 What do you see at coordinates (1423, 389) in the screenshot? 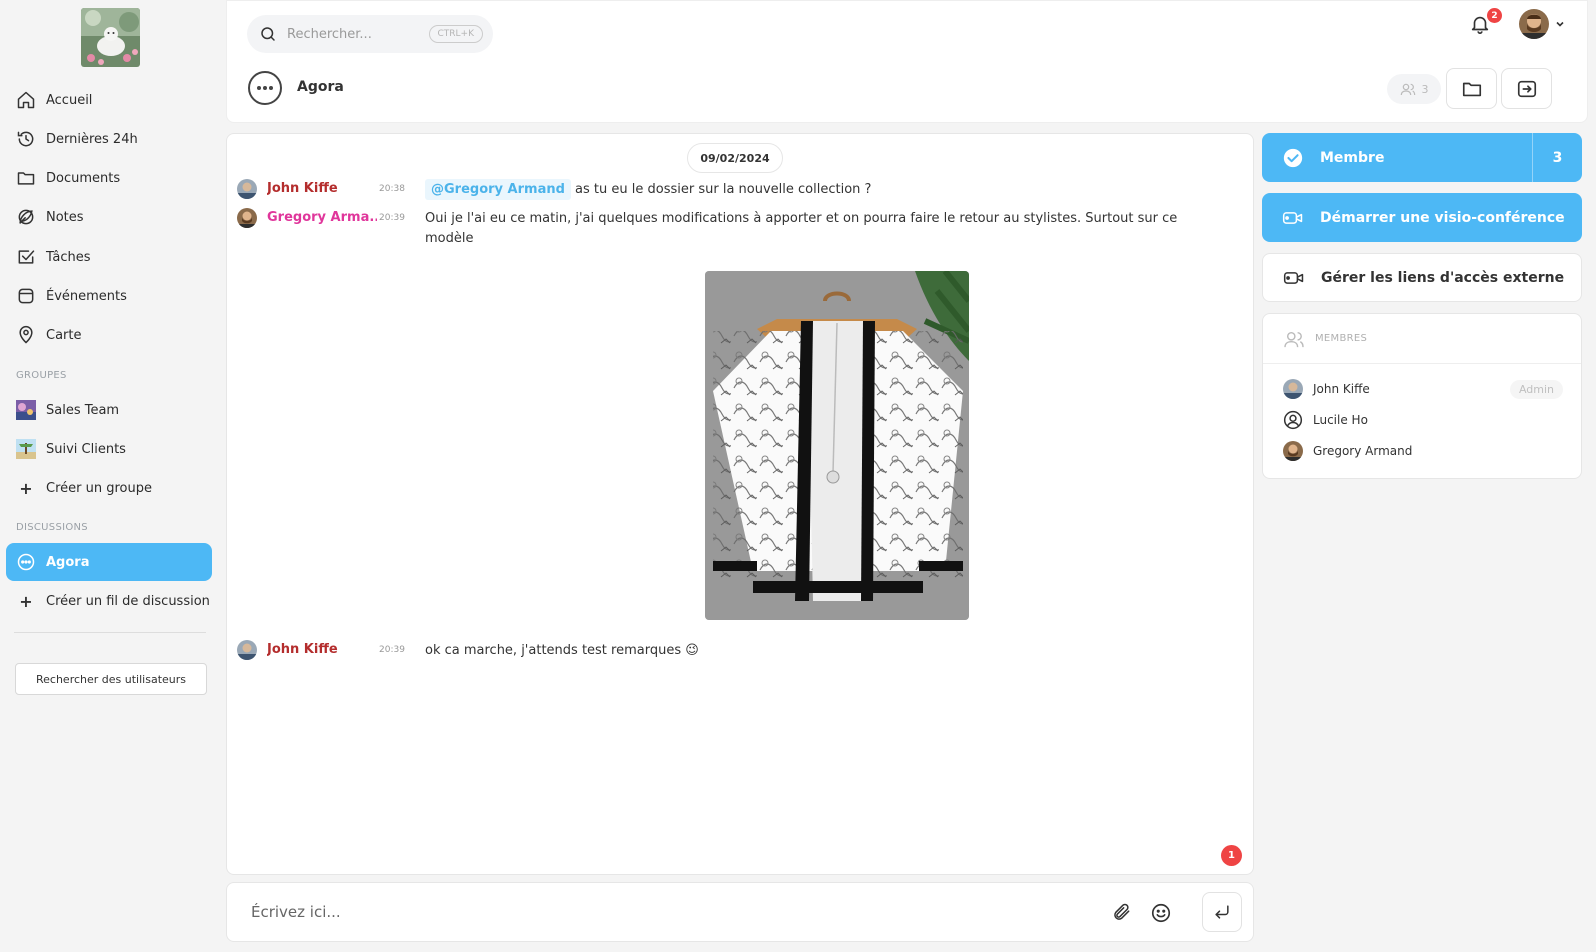
I see `member-row: John Kiffe Admin` at bounding box center [1423, 389].